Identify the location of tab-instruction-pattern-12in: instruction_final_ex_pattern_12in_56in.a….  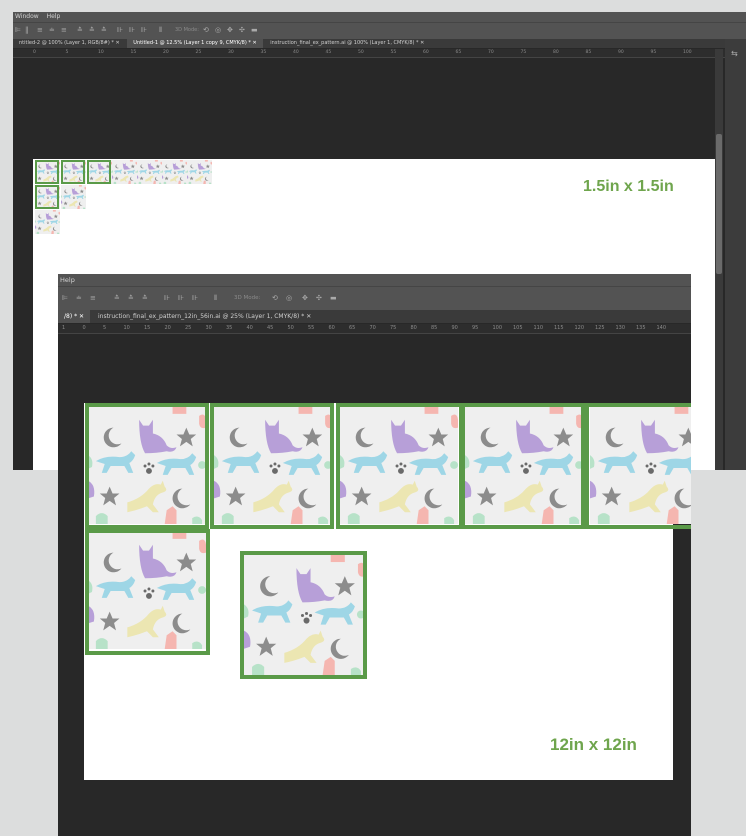
(204, 316).